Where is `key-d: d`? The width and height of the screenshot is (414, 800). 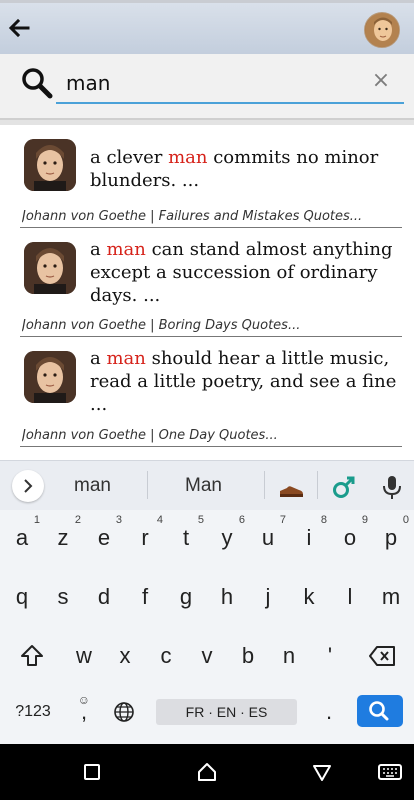
key-d: d is located at coordinates (104, 597).